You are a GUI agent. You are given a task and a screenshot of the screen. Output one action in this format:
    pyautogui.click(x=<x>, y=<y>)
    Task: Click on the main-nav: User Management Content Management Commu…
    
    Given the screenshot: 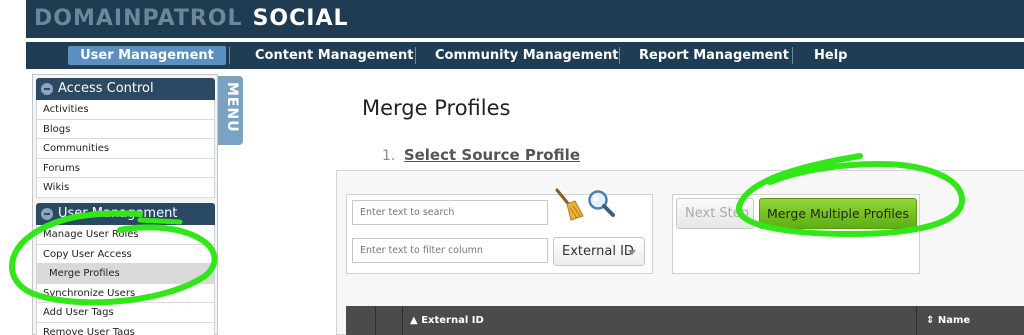 What is the action you would take?
    pyautogui.click(x=525, y=55)
    